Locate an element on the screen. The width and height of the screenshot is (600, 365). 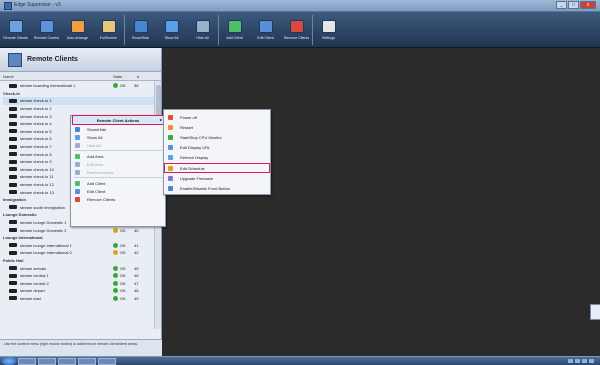
add-area-icon is located at coordinates (77, 156).